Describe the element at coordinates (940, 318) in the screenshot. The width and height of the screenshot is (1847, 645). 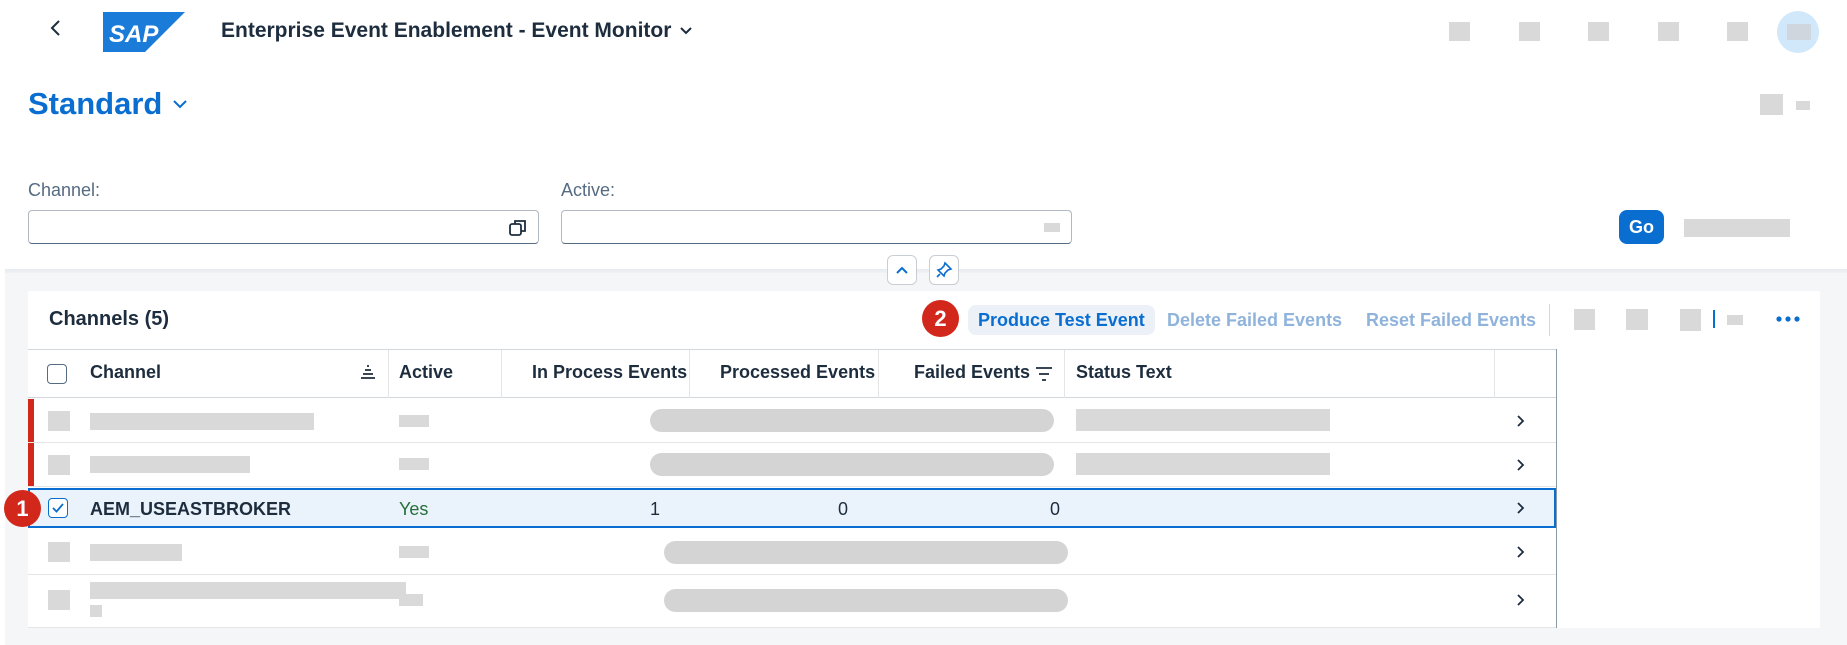
I see `step-badge: 2` at that location.